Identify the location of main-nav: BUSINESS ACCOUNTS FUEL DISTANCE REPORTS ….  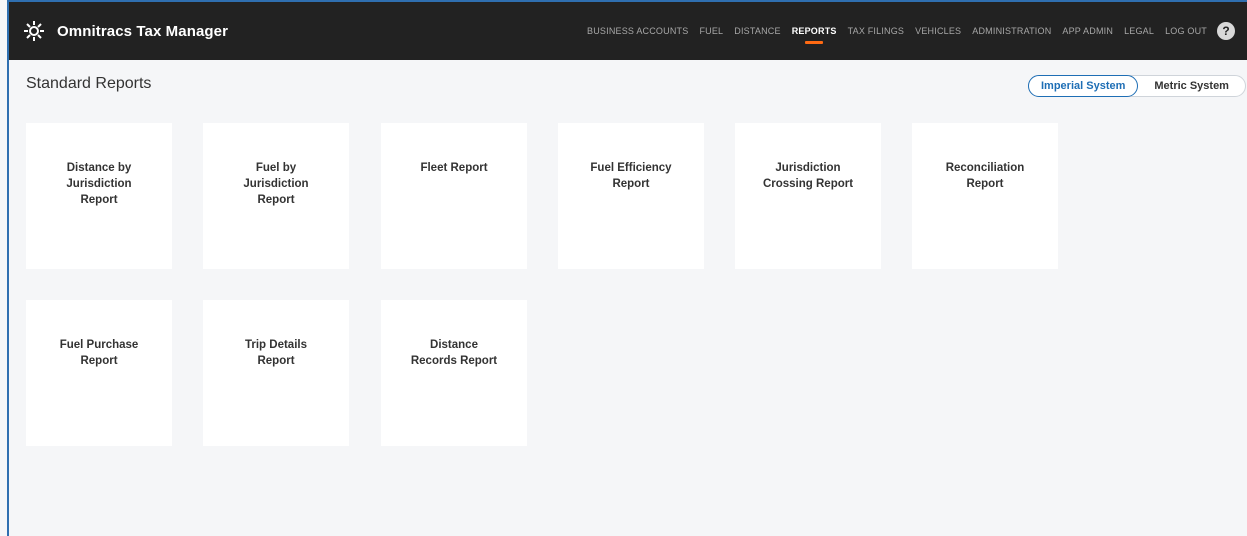
(891, 31).